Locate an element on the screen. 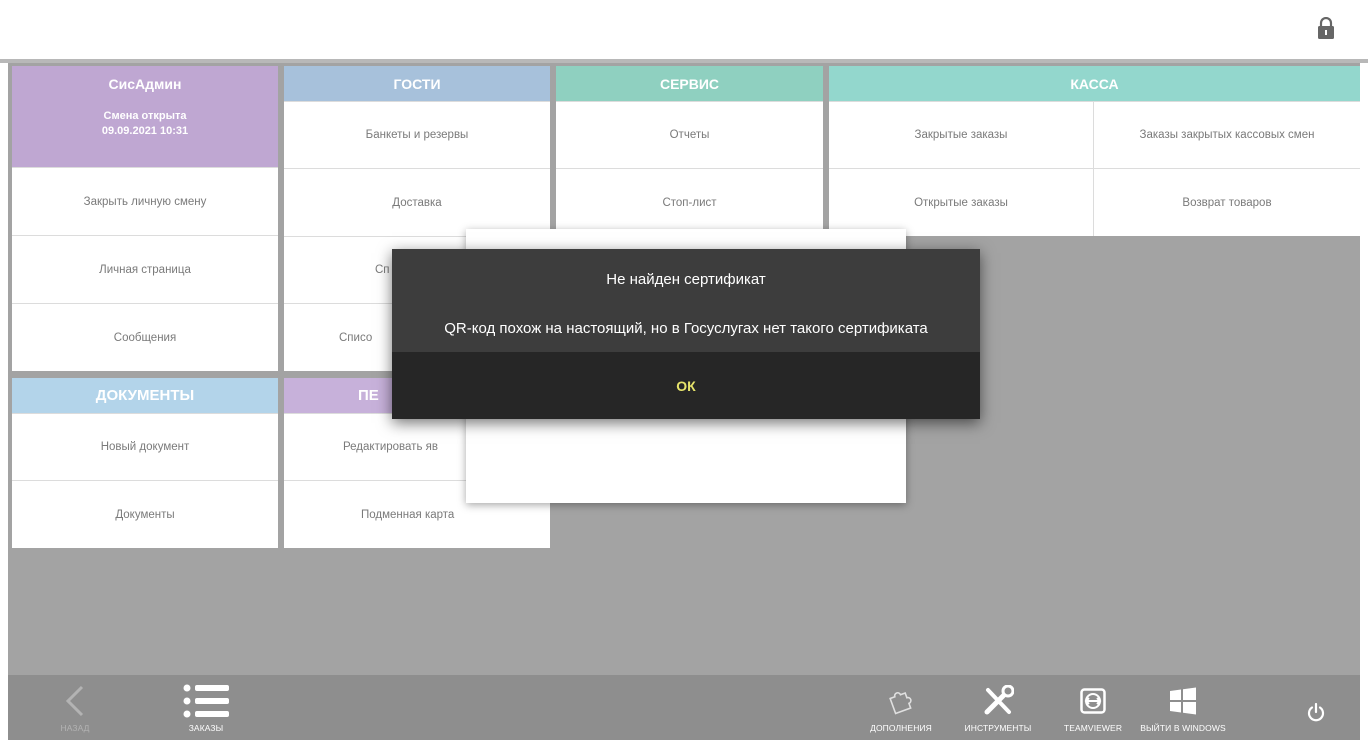 The image size is (1368, 740). personnel-title: ПЕ is located at coordinates (368, 395).